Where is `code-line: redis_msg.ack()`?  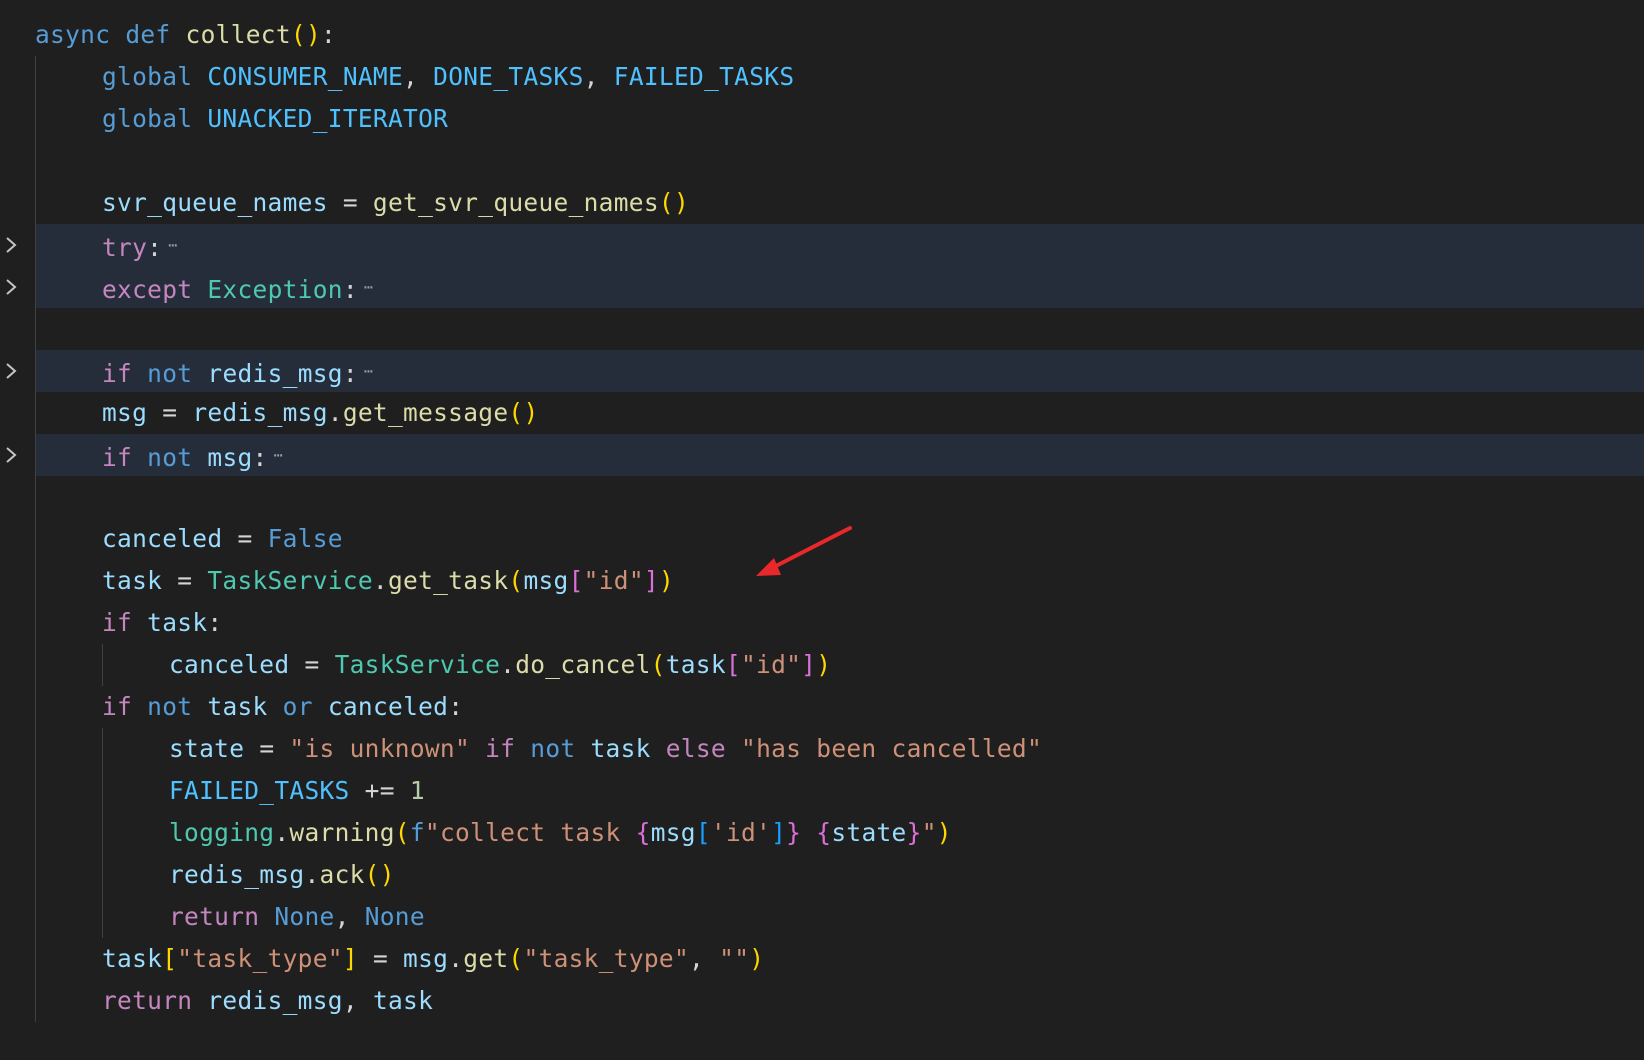 code-line: redis_msg.ack() is located at coordinates (822, 875).